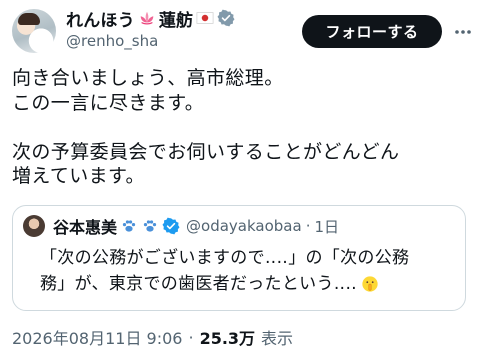  Describe the element at coordinates (199, 283) in the screenshot. I see `quoted-line: 務」が、東京での歯医者だったという‥‥` at that location.